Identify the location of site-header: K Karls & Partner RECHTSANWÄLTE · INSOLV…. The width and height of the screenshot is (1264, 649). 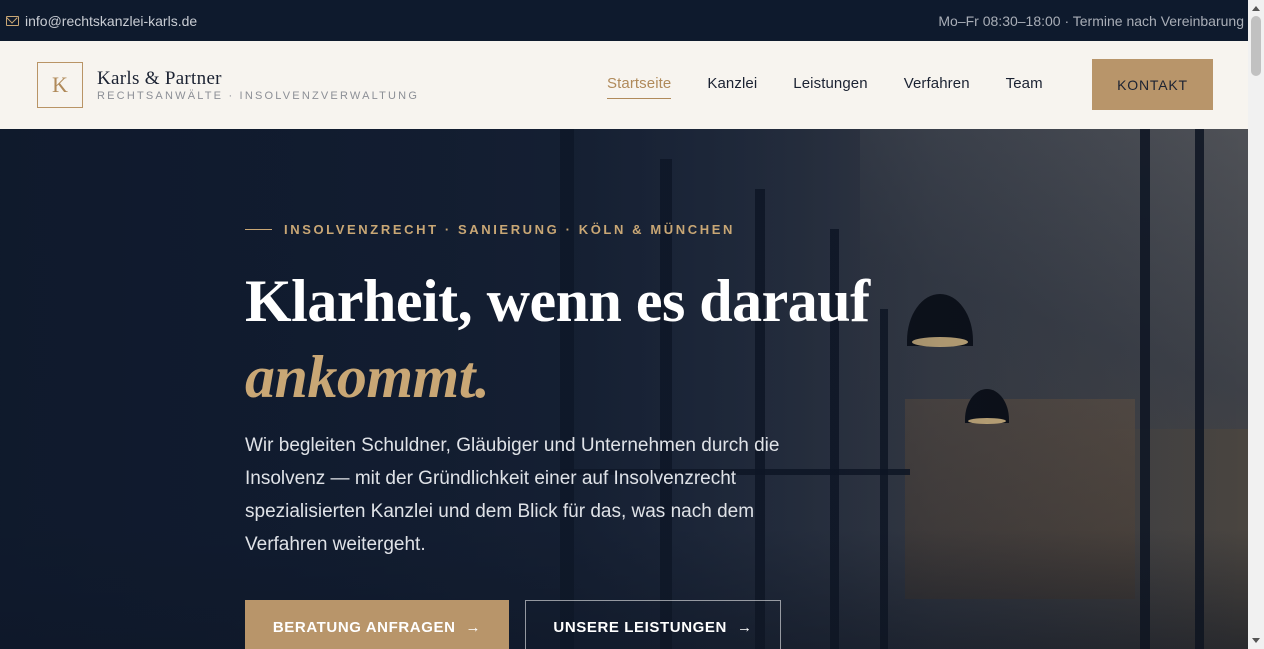
(624, 85).